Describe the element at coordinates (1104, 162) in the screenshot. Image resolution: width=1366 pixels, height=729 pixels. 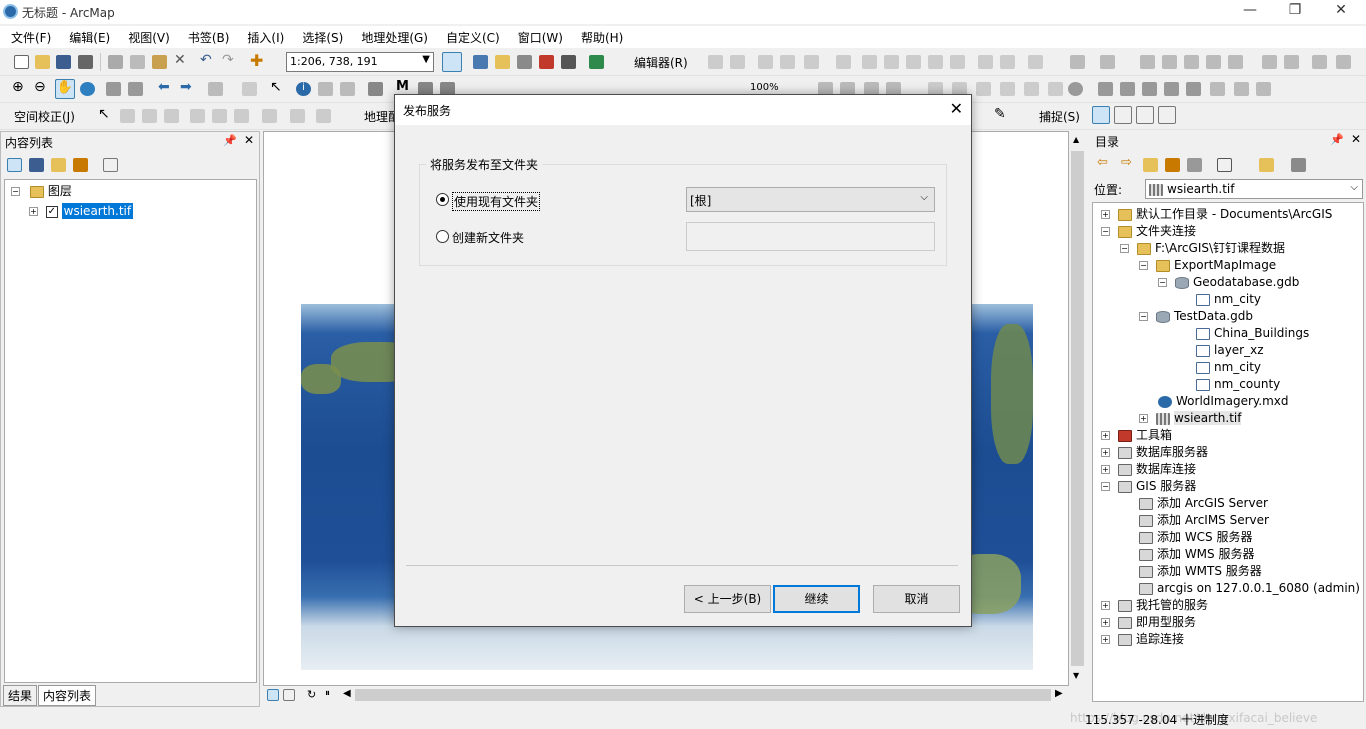
I see `back-icon: ⇦` at that location.